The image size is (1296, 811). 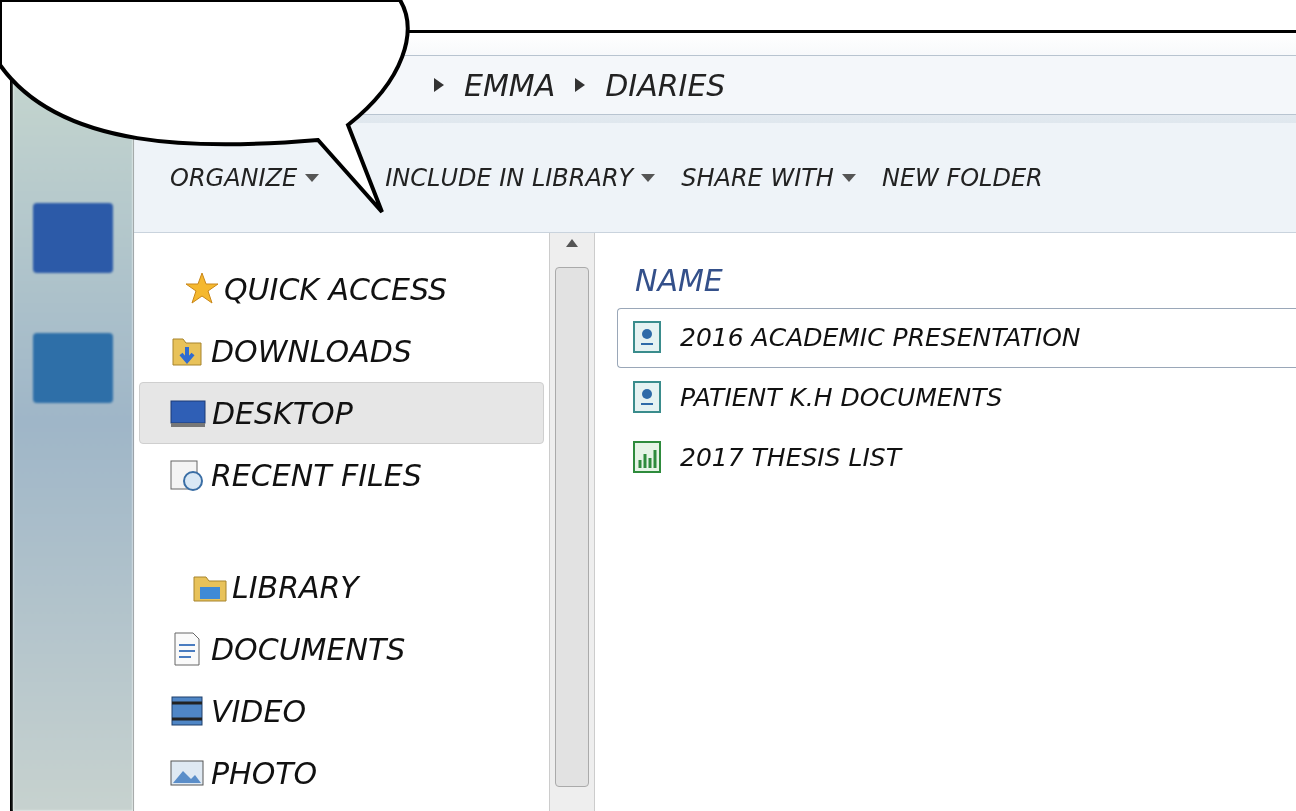 What do you see at coordinates (245, 177) in the screenshot?
I see `toolbar-button: ORGANIZE` at bounding box center [245, 177].